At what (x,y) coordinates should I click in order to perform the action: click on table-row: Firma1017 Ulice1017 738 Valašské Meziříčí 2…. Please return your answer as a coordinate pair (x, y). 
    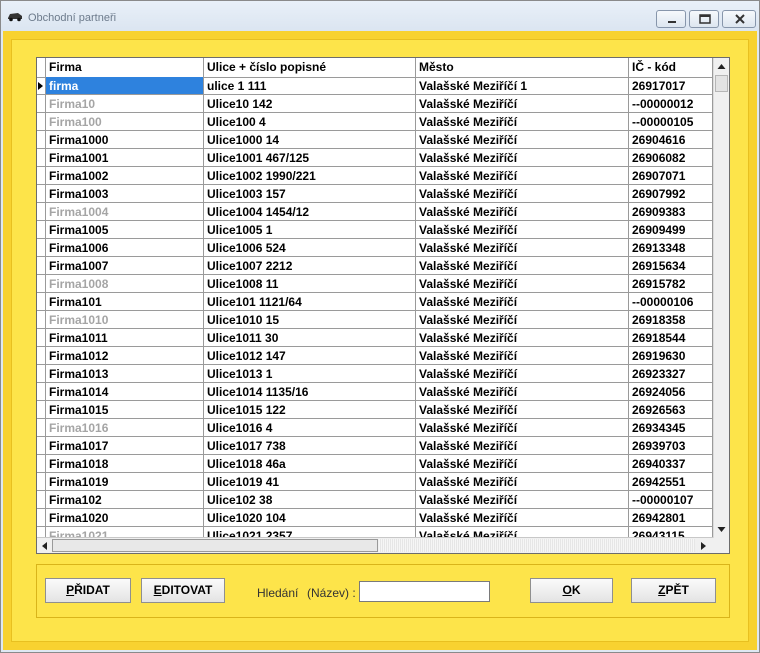
    Looking at the image, I should click on (375, 446).